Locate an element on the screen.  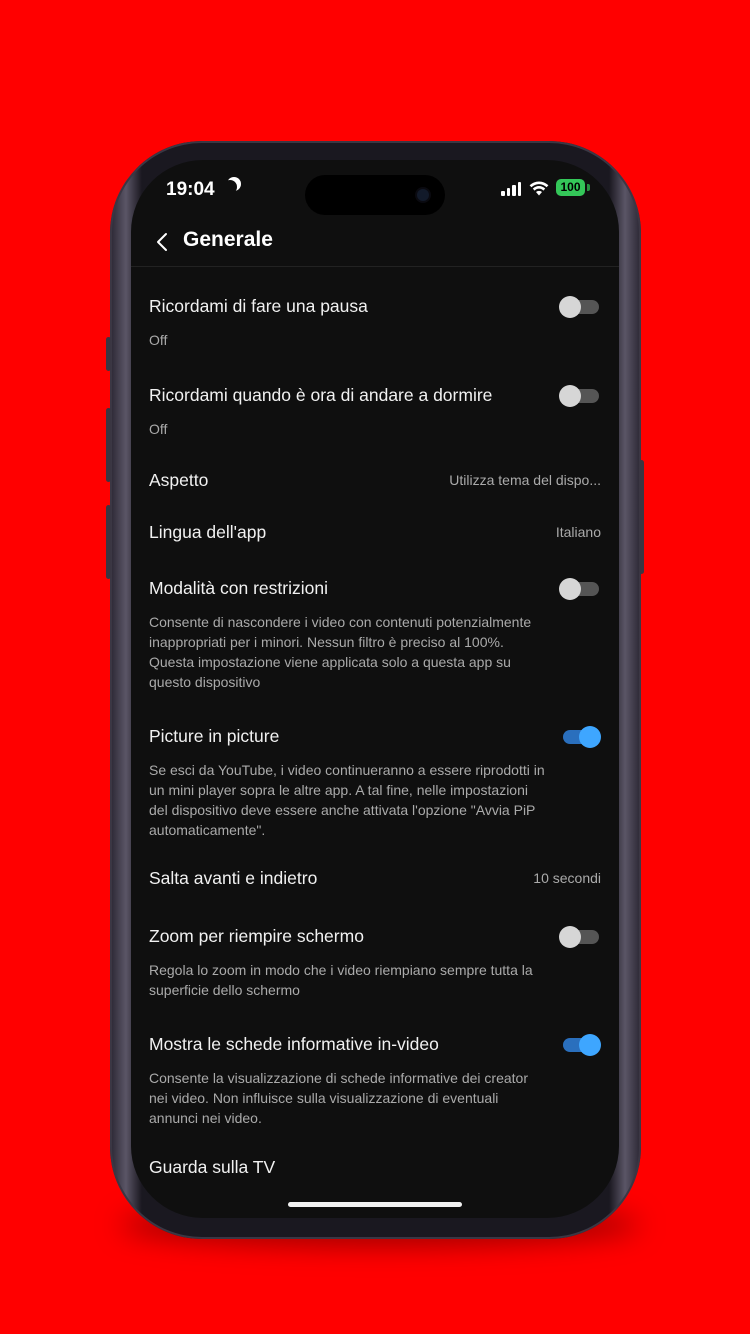
moon-icon is located at coordinates (230, 187).